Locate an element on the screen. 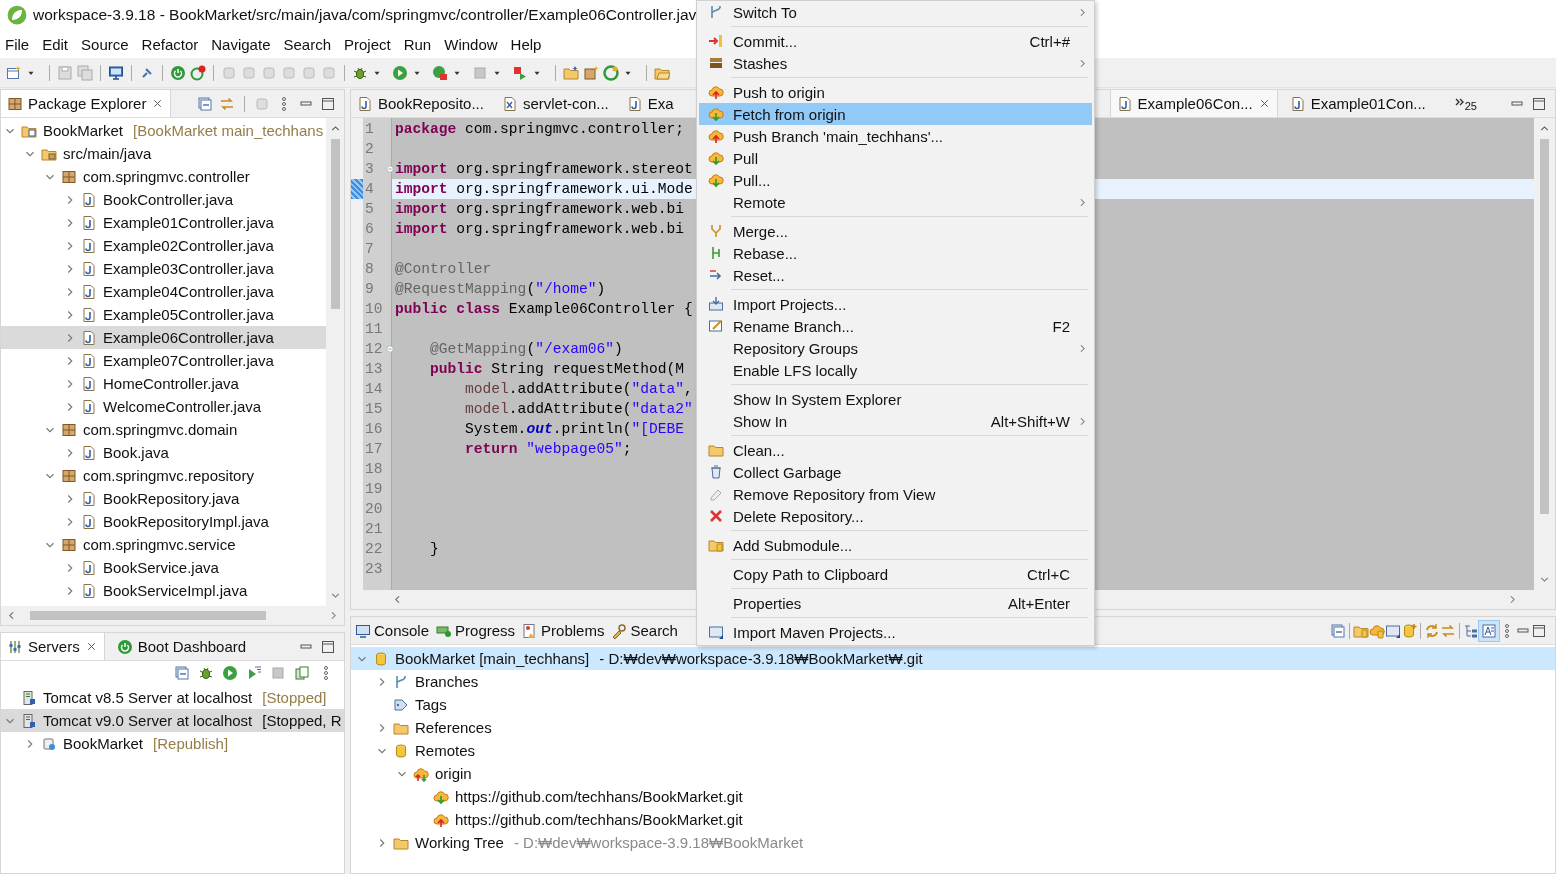 The image size is (1556, 874). tree-label: src/main/java is located at coordinates (107, 153).